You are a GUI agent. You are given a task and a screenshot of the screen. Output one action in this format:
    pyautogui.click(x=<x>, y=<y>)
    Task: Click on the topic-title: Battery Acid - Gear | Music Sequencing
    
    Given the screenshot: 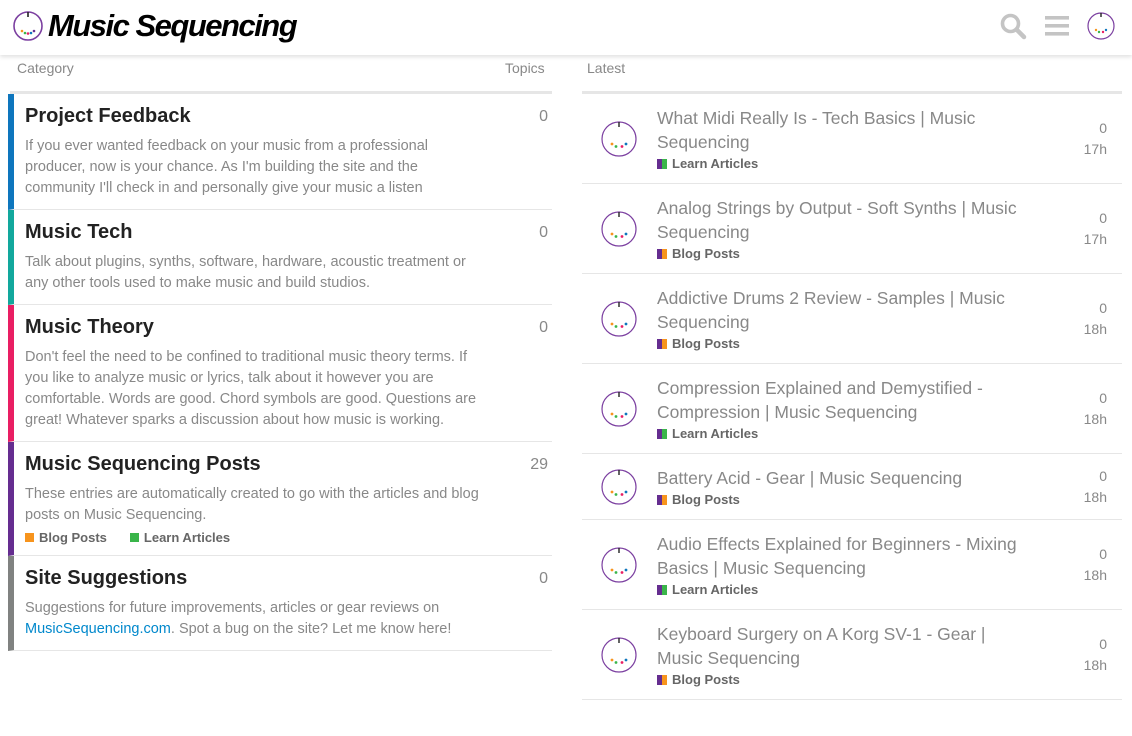 What is the action you would take?
    pyautogui.click(x=844, y=478)
    